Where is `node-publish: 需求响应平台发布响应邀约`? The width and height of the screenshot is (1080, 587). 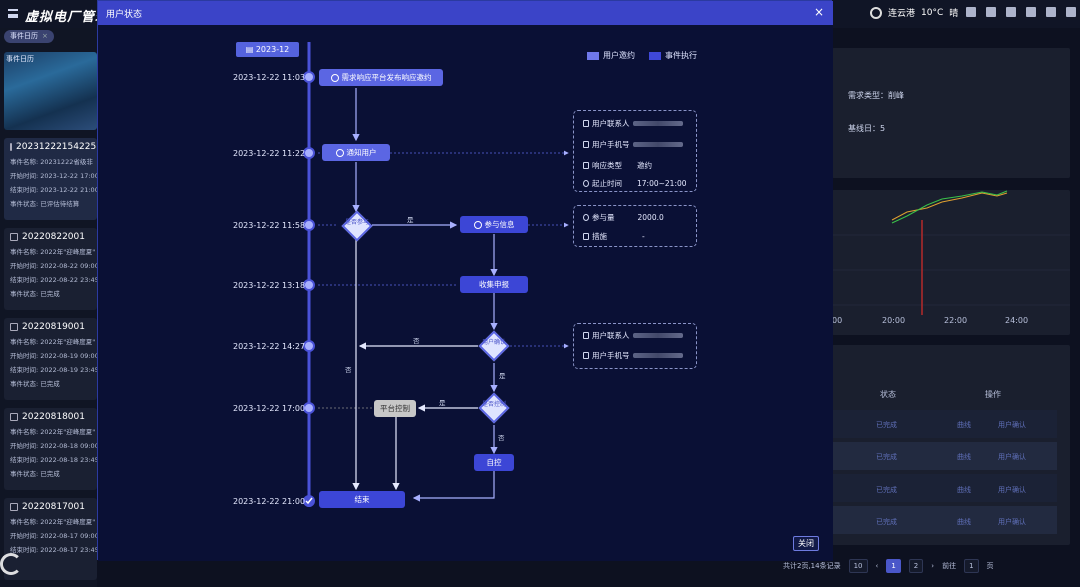
node-publish: 需求响应平台发布响应邀约 is located at coordinates (381, 77).